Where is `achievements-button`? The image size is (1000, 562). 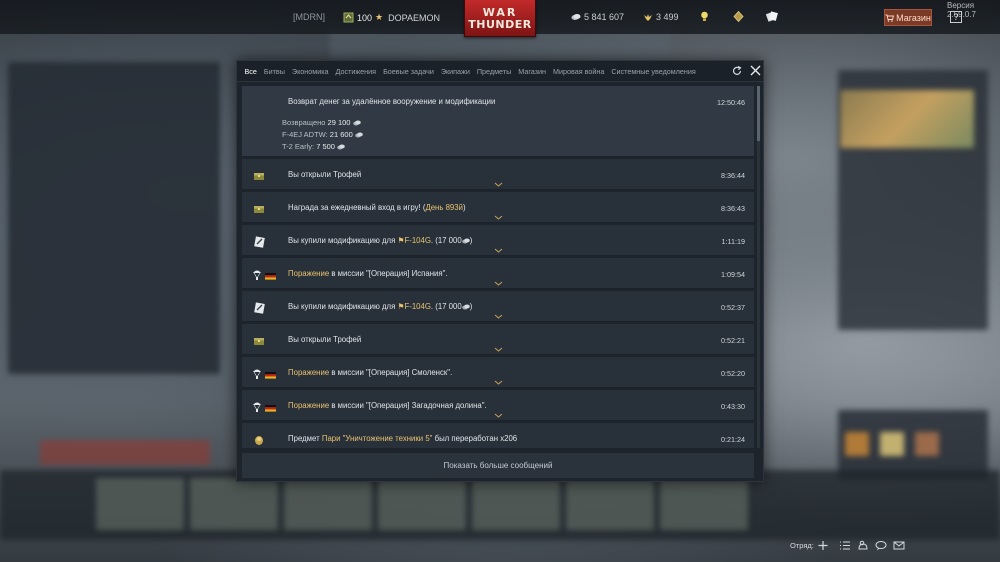
achievements-button is located at coordinates (738, 16).